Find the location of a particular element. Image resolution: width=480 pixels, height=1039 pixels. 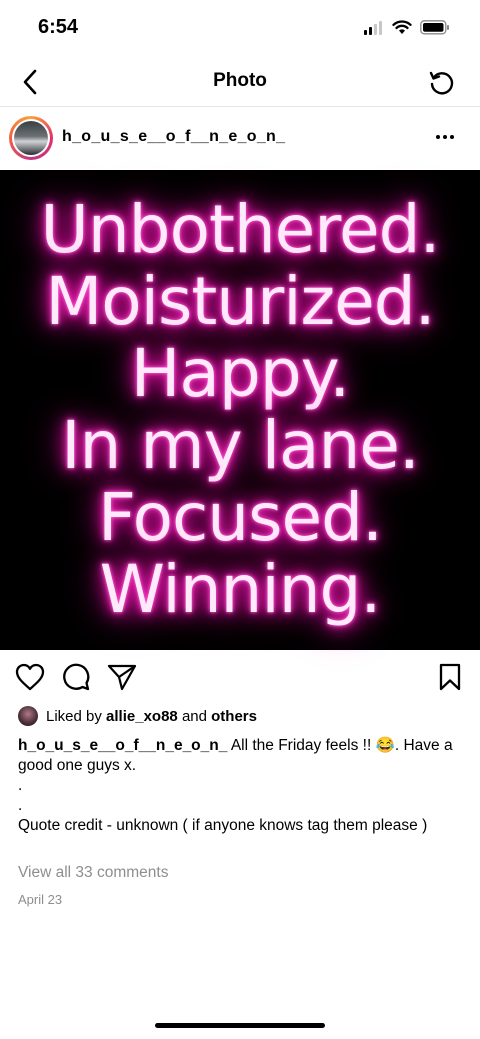

neon-text-line: Unbothered. is located at coordinates (240, 229).